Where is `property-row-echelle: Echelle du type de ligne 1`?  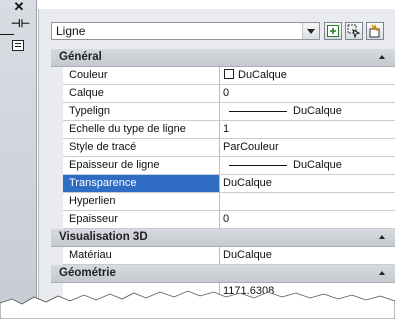
property-row-echelle: Echelle du type de ligne 1 is located at coordinates (223, 130).